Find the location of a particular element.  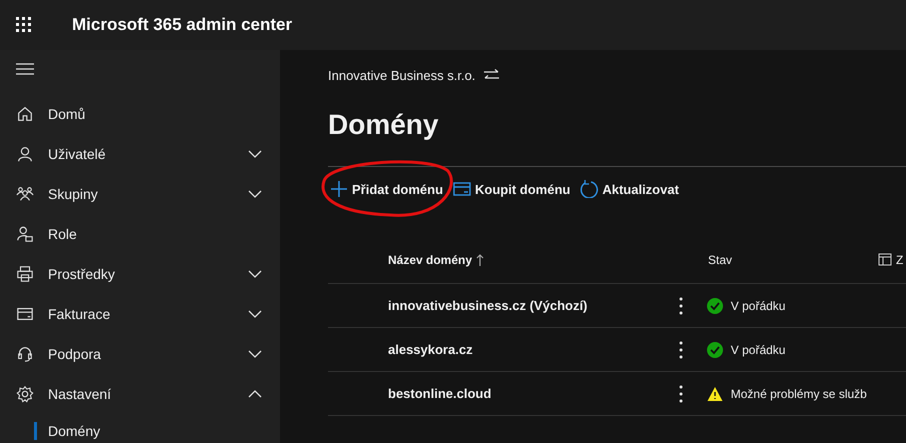

sidebar-item: Prostředky is located at coordinates (140, 274).